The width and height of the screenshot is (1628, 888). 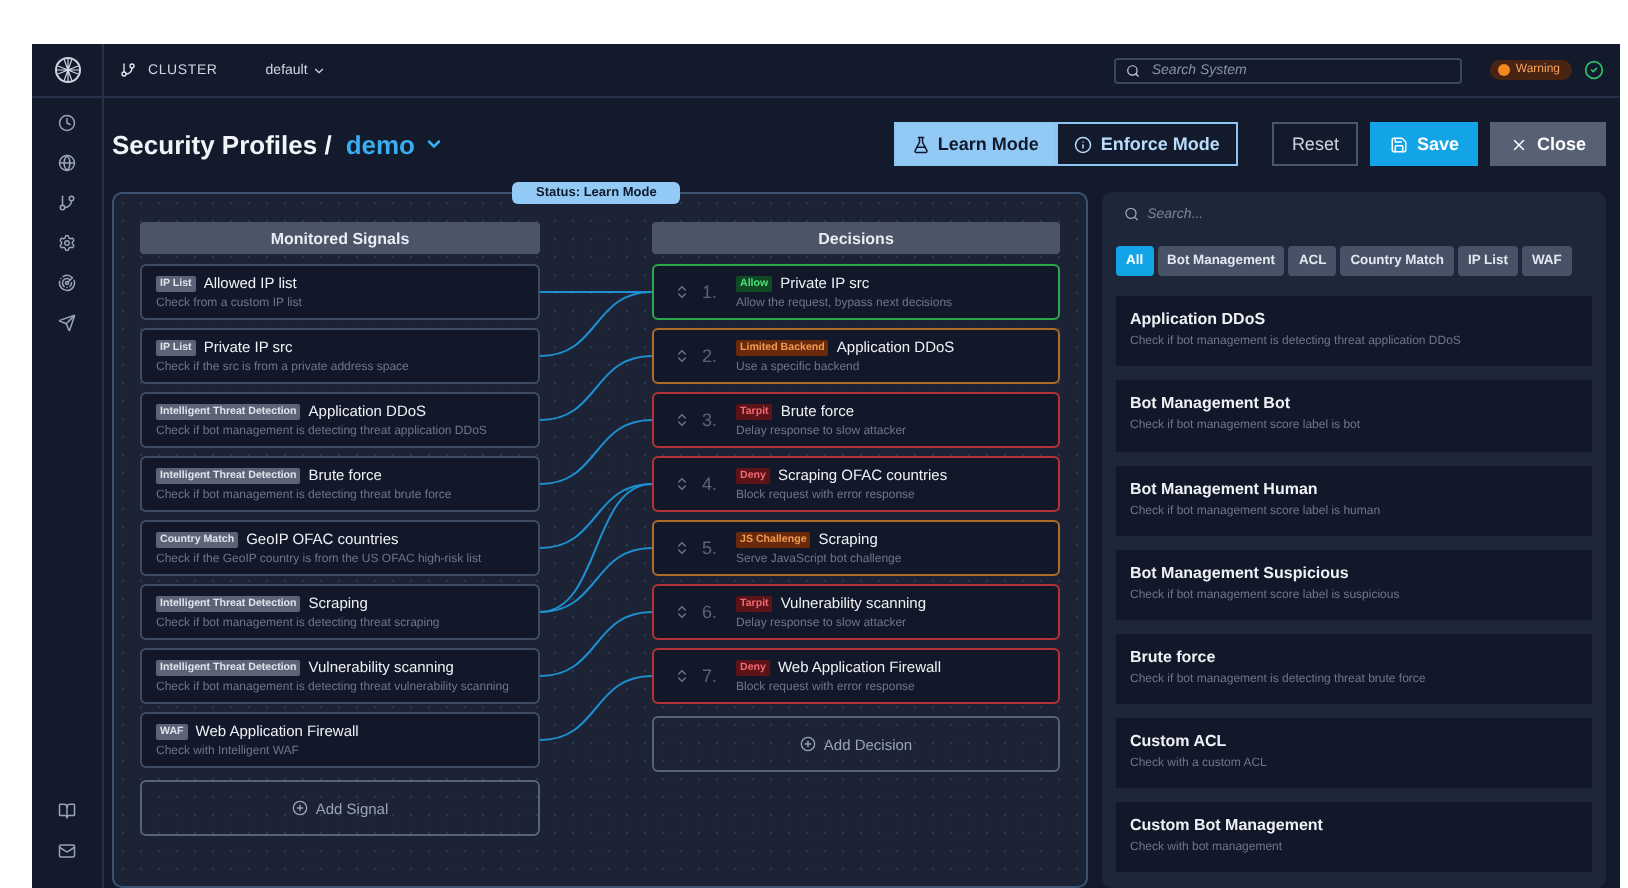 What do you see at coordinates (1519, 144) in the screenshot?
I see `close-icon` at bounding box center [1519, 144].